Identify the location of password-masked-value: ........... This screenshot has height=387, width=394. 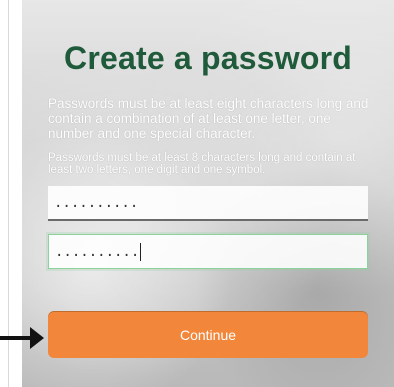
(96, 202).